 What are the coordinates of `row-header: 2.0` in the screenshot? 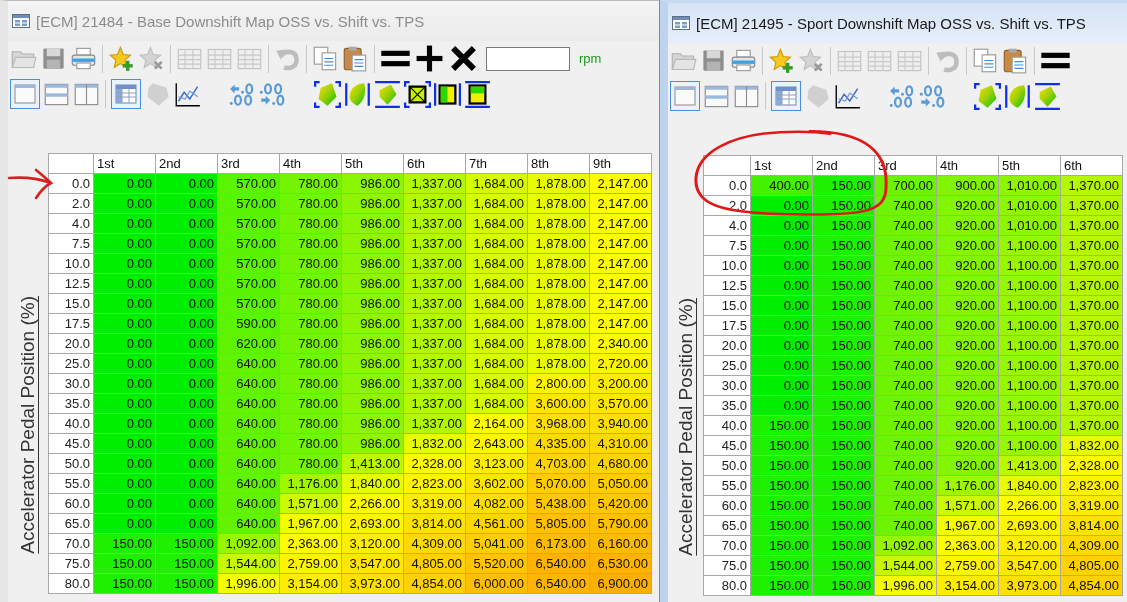 It's located at (71, 203).